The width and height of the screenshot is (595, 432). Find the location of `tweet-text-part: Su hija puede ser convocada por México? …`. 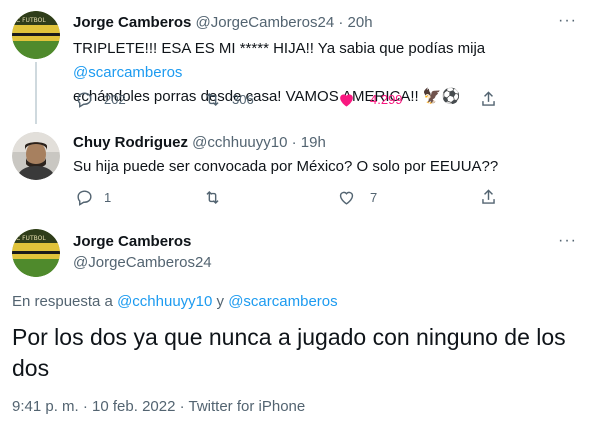

tweet-text-part: Su hija puede ser convocada por México? … is located at coordinates (286, 166).